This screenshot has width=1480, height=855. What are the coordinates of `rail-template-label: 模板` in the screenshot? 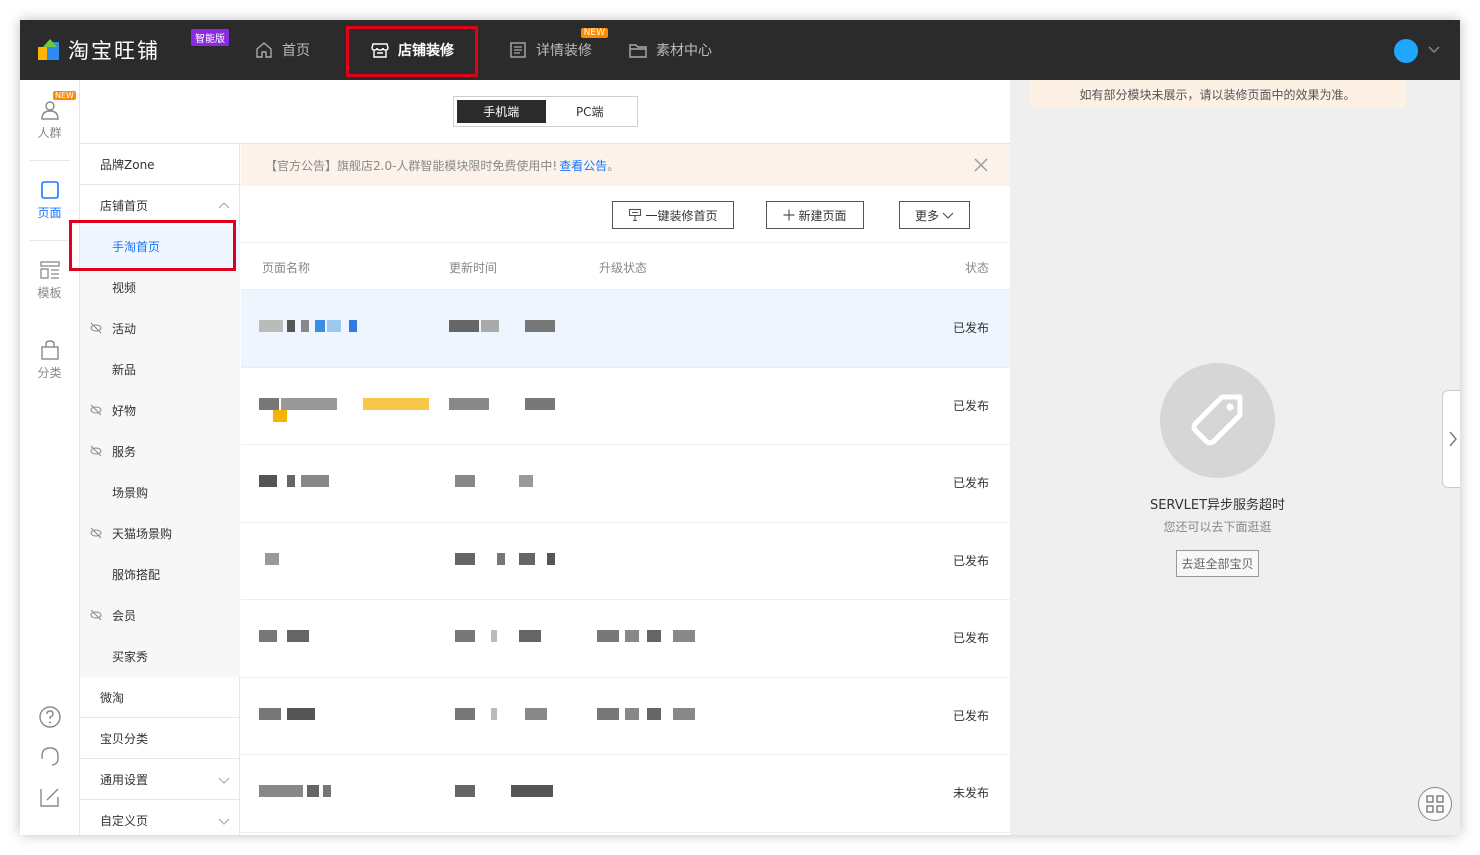 It's located at (49, 293).